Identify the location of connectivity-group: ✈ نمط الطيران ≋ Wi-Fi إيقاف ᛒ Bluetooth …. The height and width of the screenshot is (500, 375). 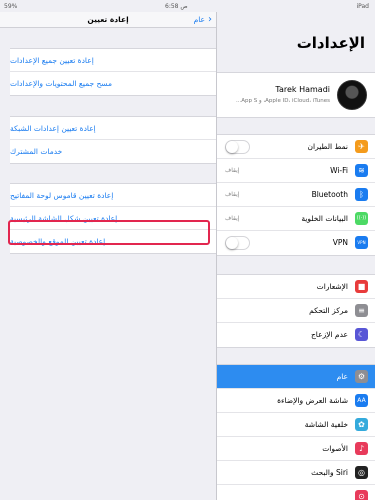
(296, 195).